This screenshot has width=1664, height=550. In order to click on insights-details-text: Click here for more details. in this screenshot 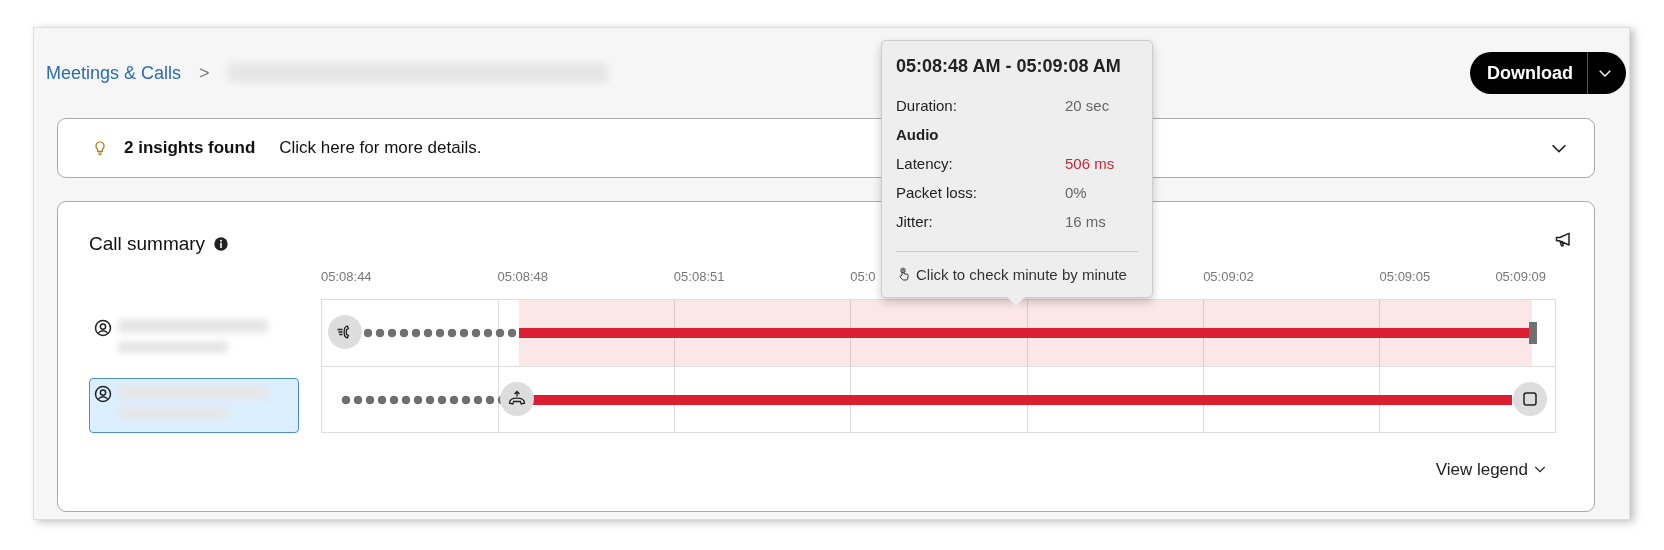, I will do `click(381, 148)`.